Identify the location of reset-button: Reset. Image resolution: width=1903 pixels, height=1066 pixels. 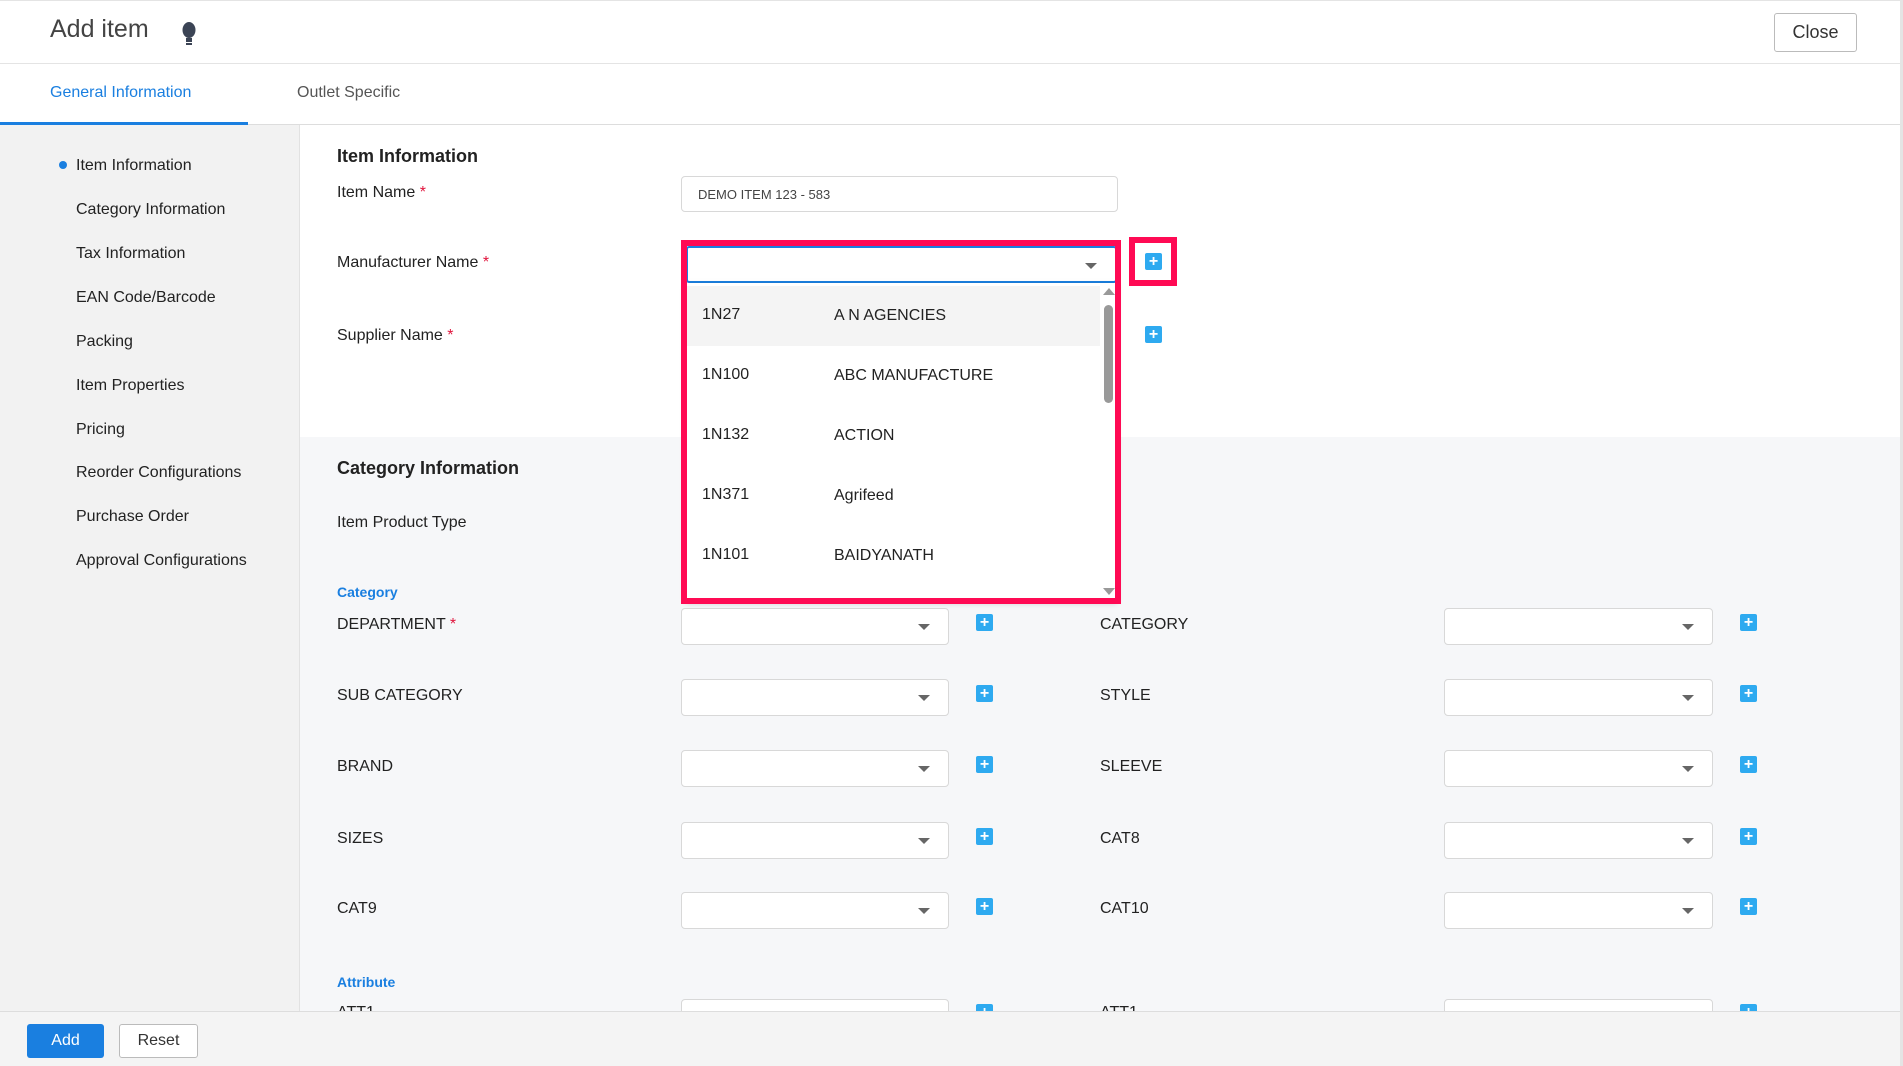
(158, 1041).